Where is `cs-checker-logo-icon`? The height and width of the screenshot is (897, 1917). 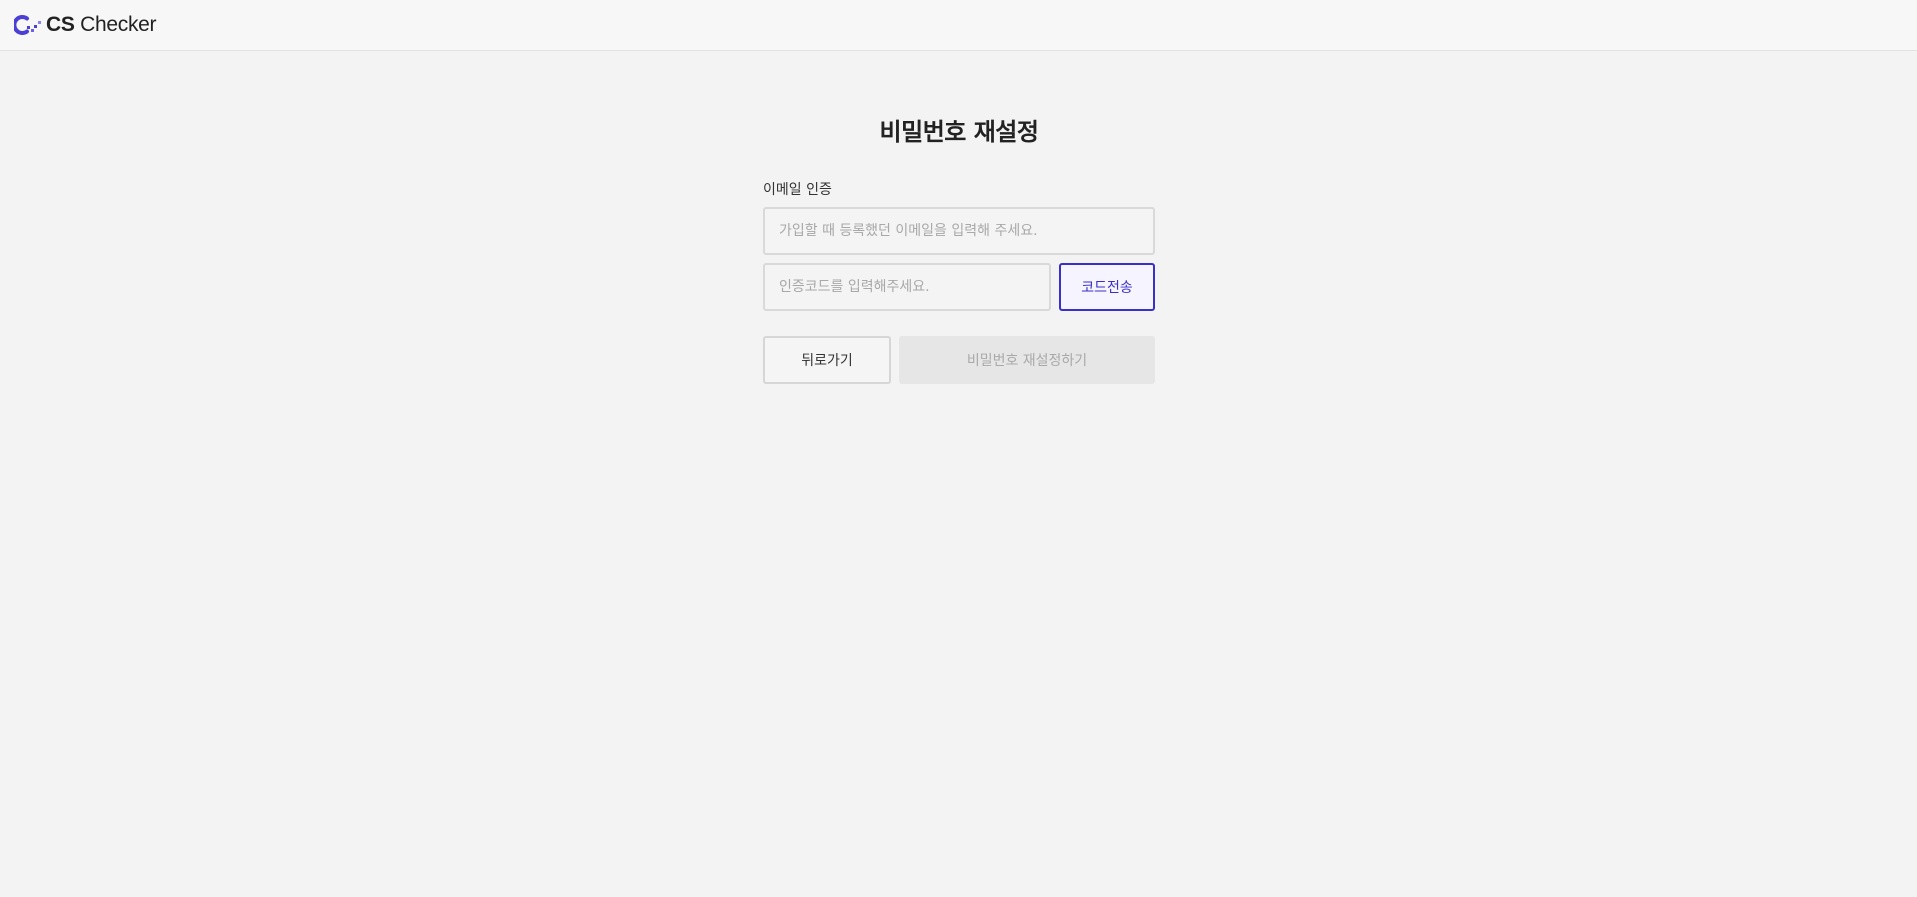 cs-checker-logo-icon is located at coordinates (27, 25).